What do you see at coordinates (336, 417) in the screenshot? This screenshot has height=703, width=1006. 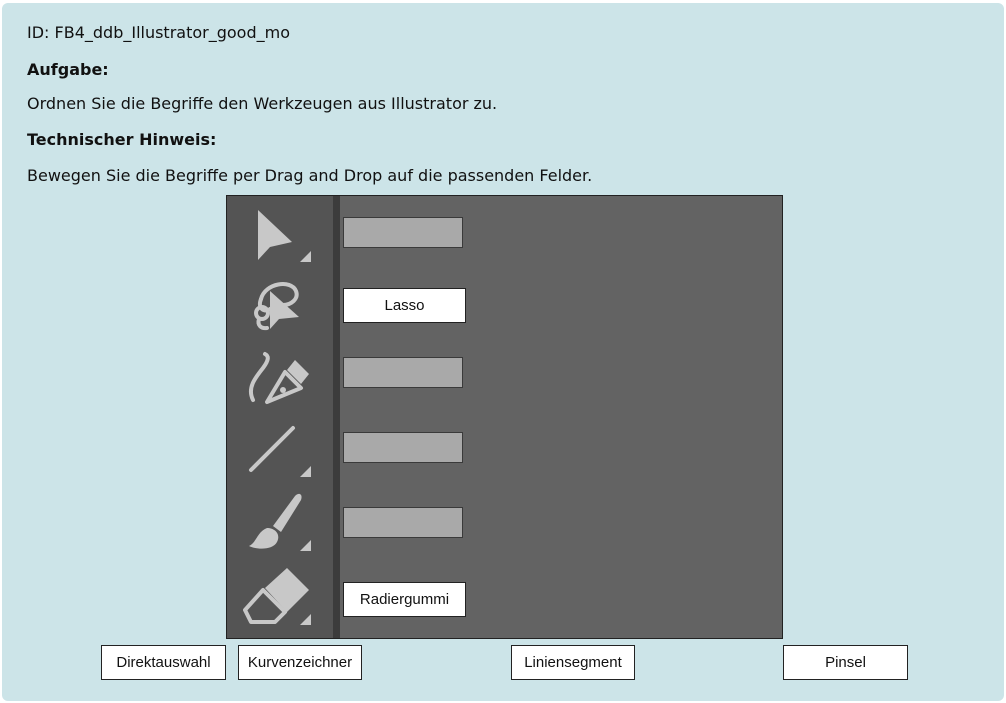 I see `toolbar-divider` at bounding box center [336, 417].